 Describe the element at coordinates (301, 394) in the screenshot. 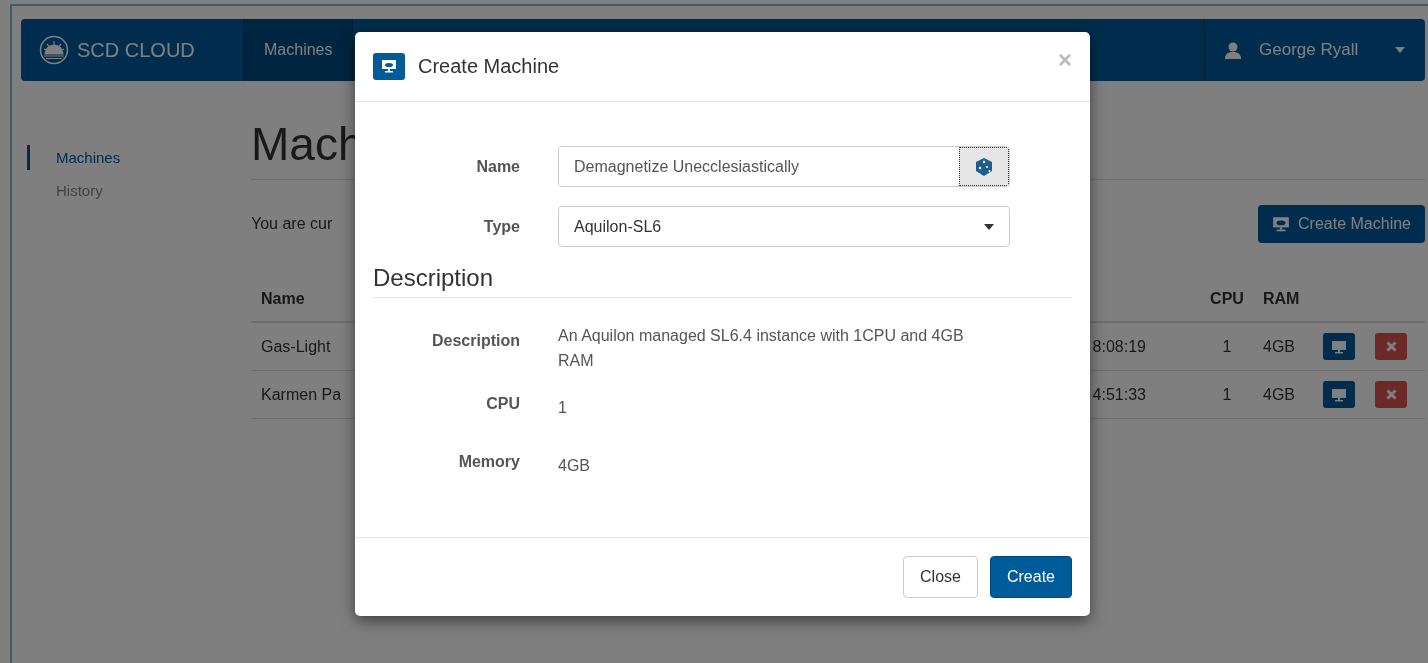

I see `table-cell: Karmen Pa` at that location.